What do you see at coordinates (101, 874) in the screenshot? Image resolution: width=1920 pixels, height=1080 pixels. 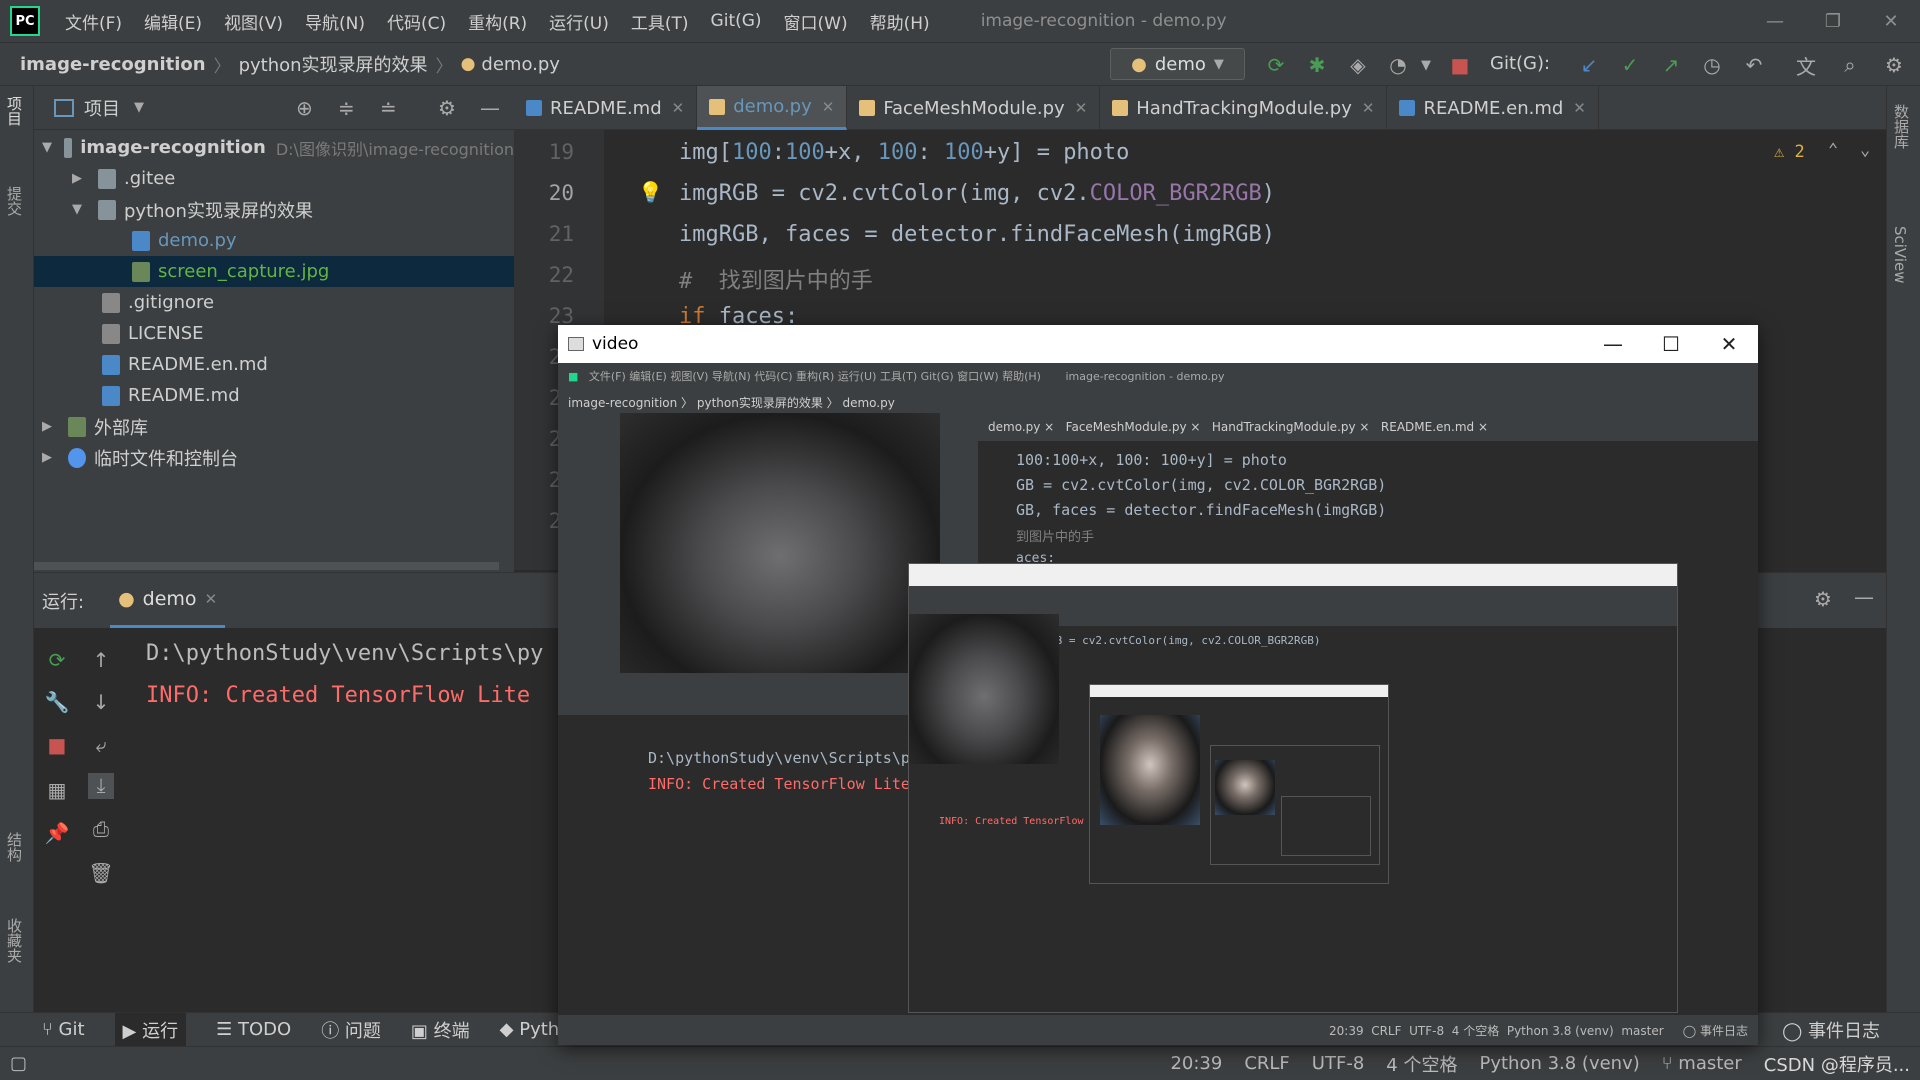 I see `trash-icon: 🗑` at bounding box center [101, 874].